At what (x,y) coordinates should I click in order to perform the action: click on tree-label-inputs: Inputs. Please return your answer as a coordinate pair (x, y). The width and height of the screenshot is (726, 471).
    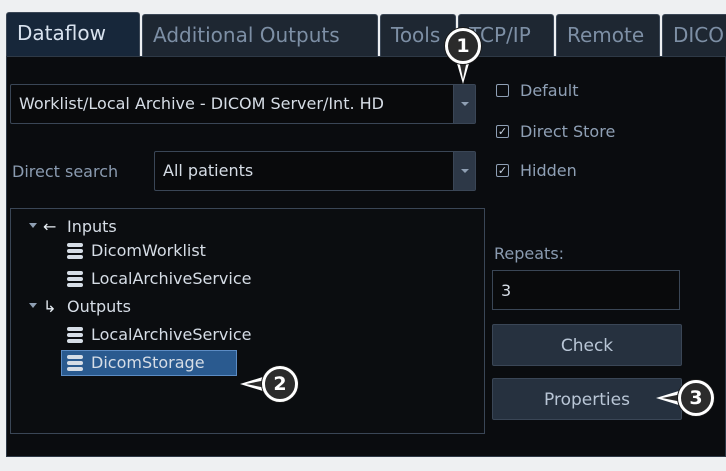
    Looking at the image, I should click on (92, 226).